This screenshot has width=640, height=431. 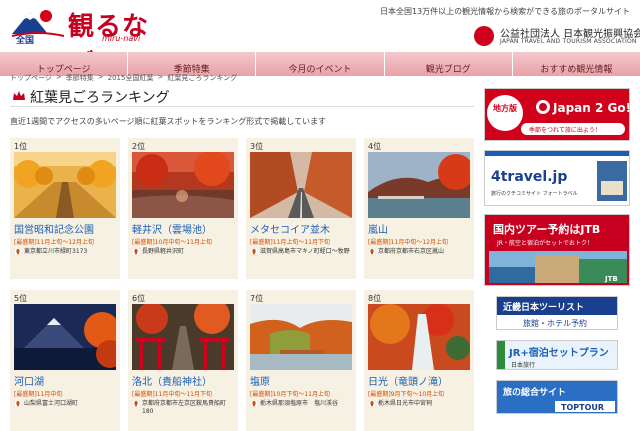 I want to click on spot-name: 洛北（貴船神社）, so click(x=172, y=380).